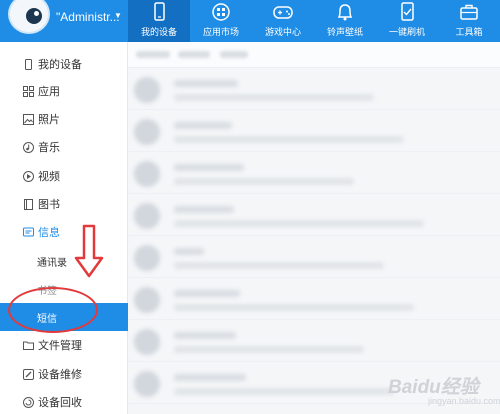 This screenshot has height=414, width=500. I want to click on music-icon, so click(28, 147).